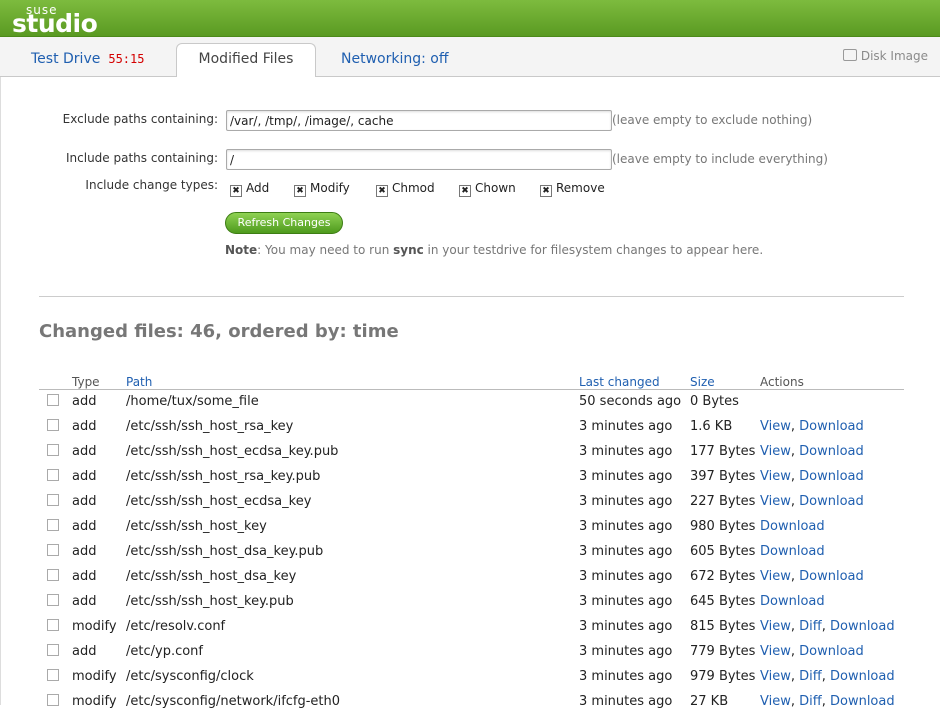 This screenshot has height=719, width=940. Describe the element at coordinates (630, 401) in the screenshot. I see `cell-last-changed: 50 seconds ago` at that location.